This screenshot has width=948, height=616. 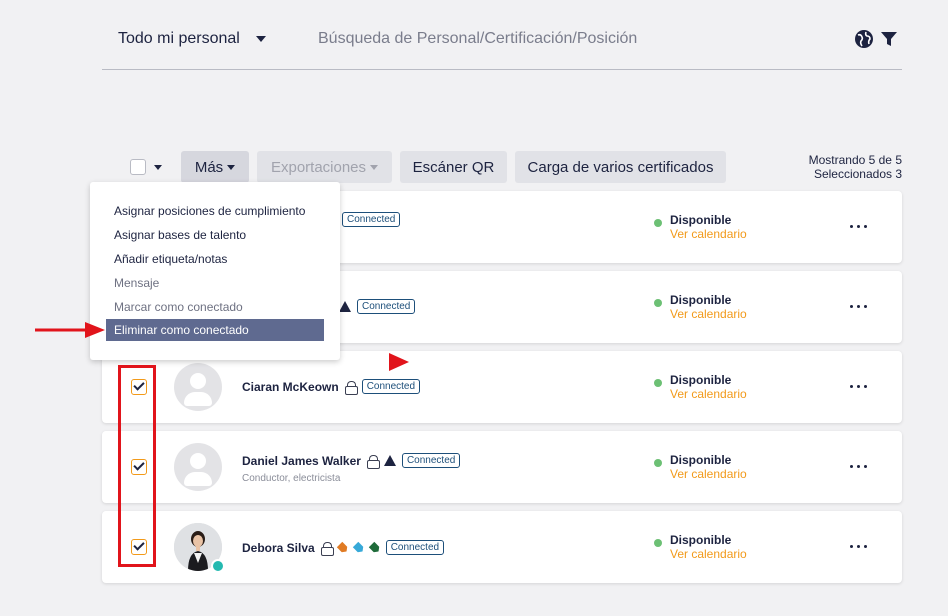 I want to click on person-name: Ciaran McKeown, so click(x=290, y=387).